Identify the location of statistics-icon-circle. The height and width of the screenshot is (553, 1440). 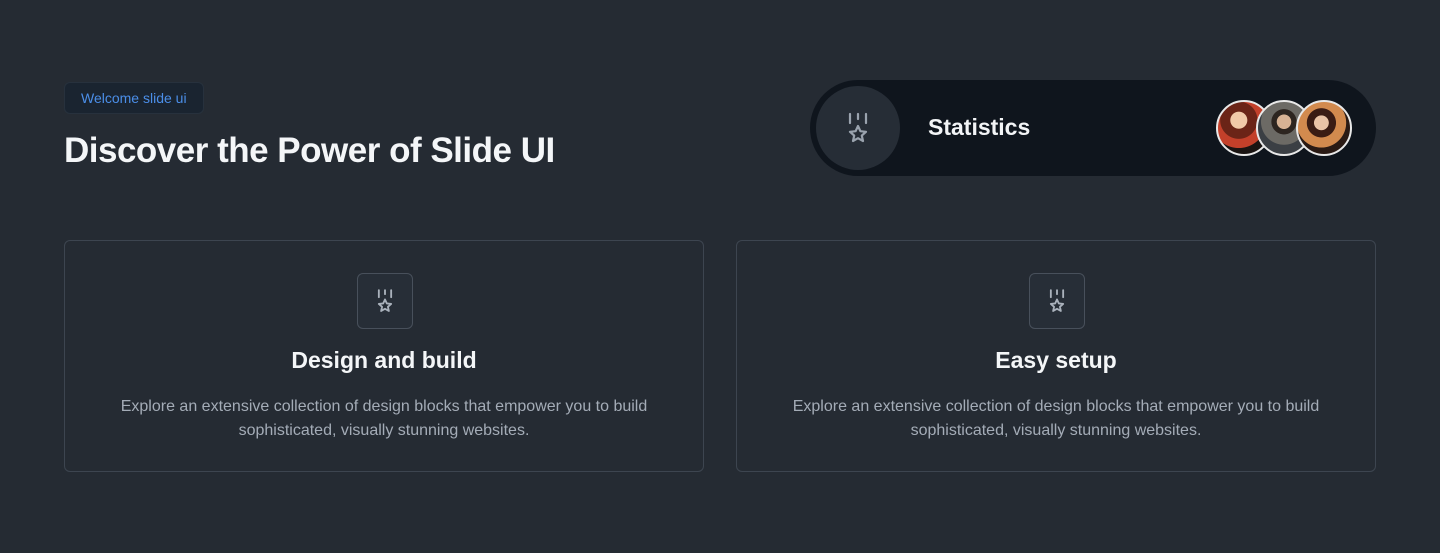
(858, 128).